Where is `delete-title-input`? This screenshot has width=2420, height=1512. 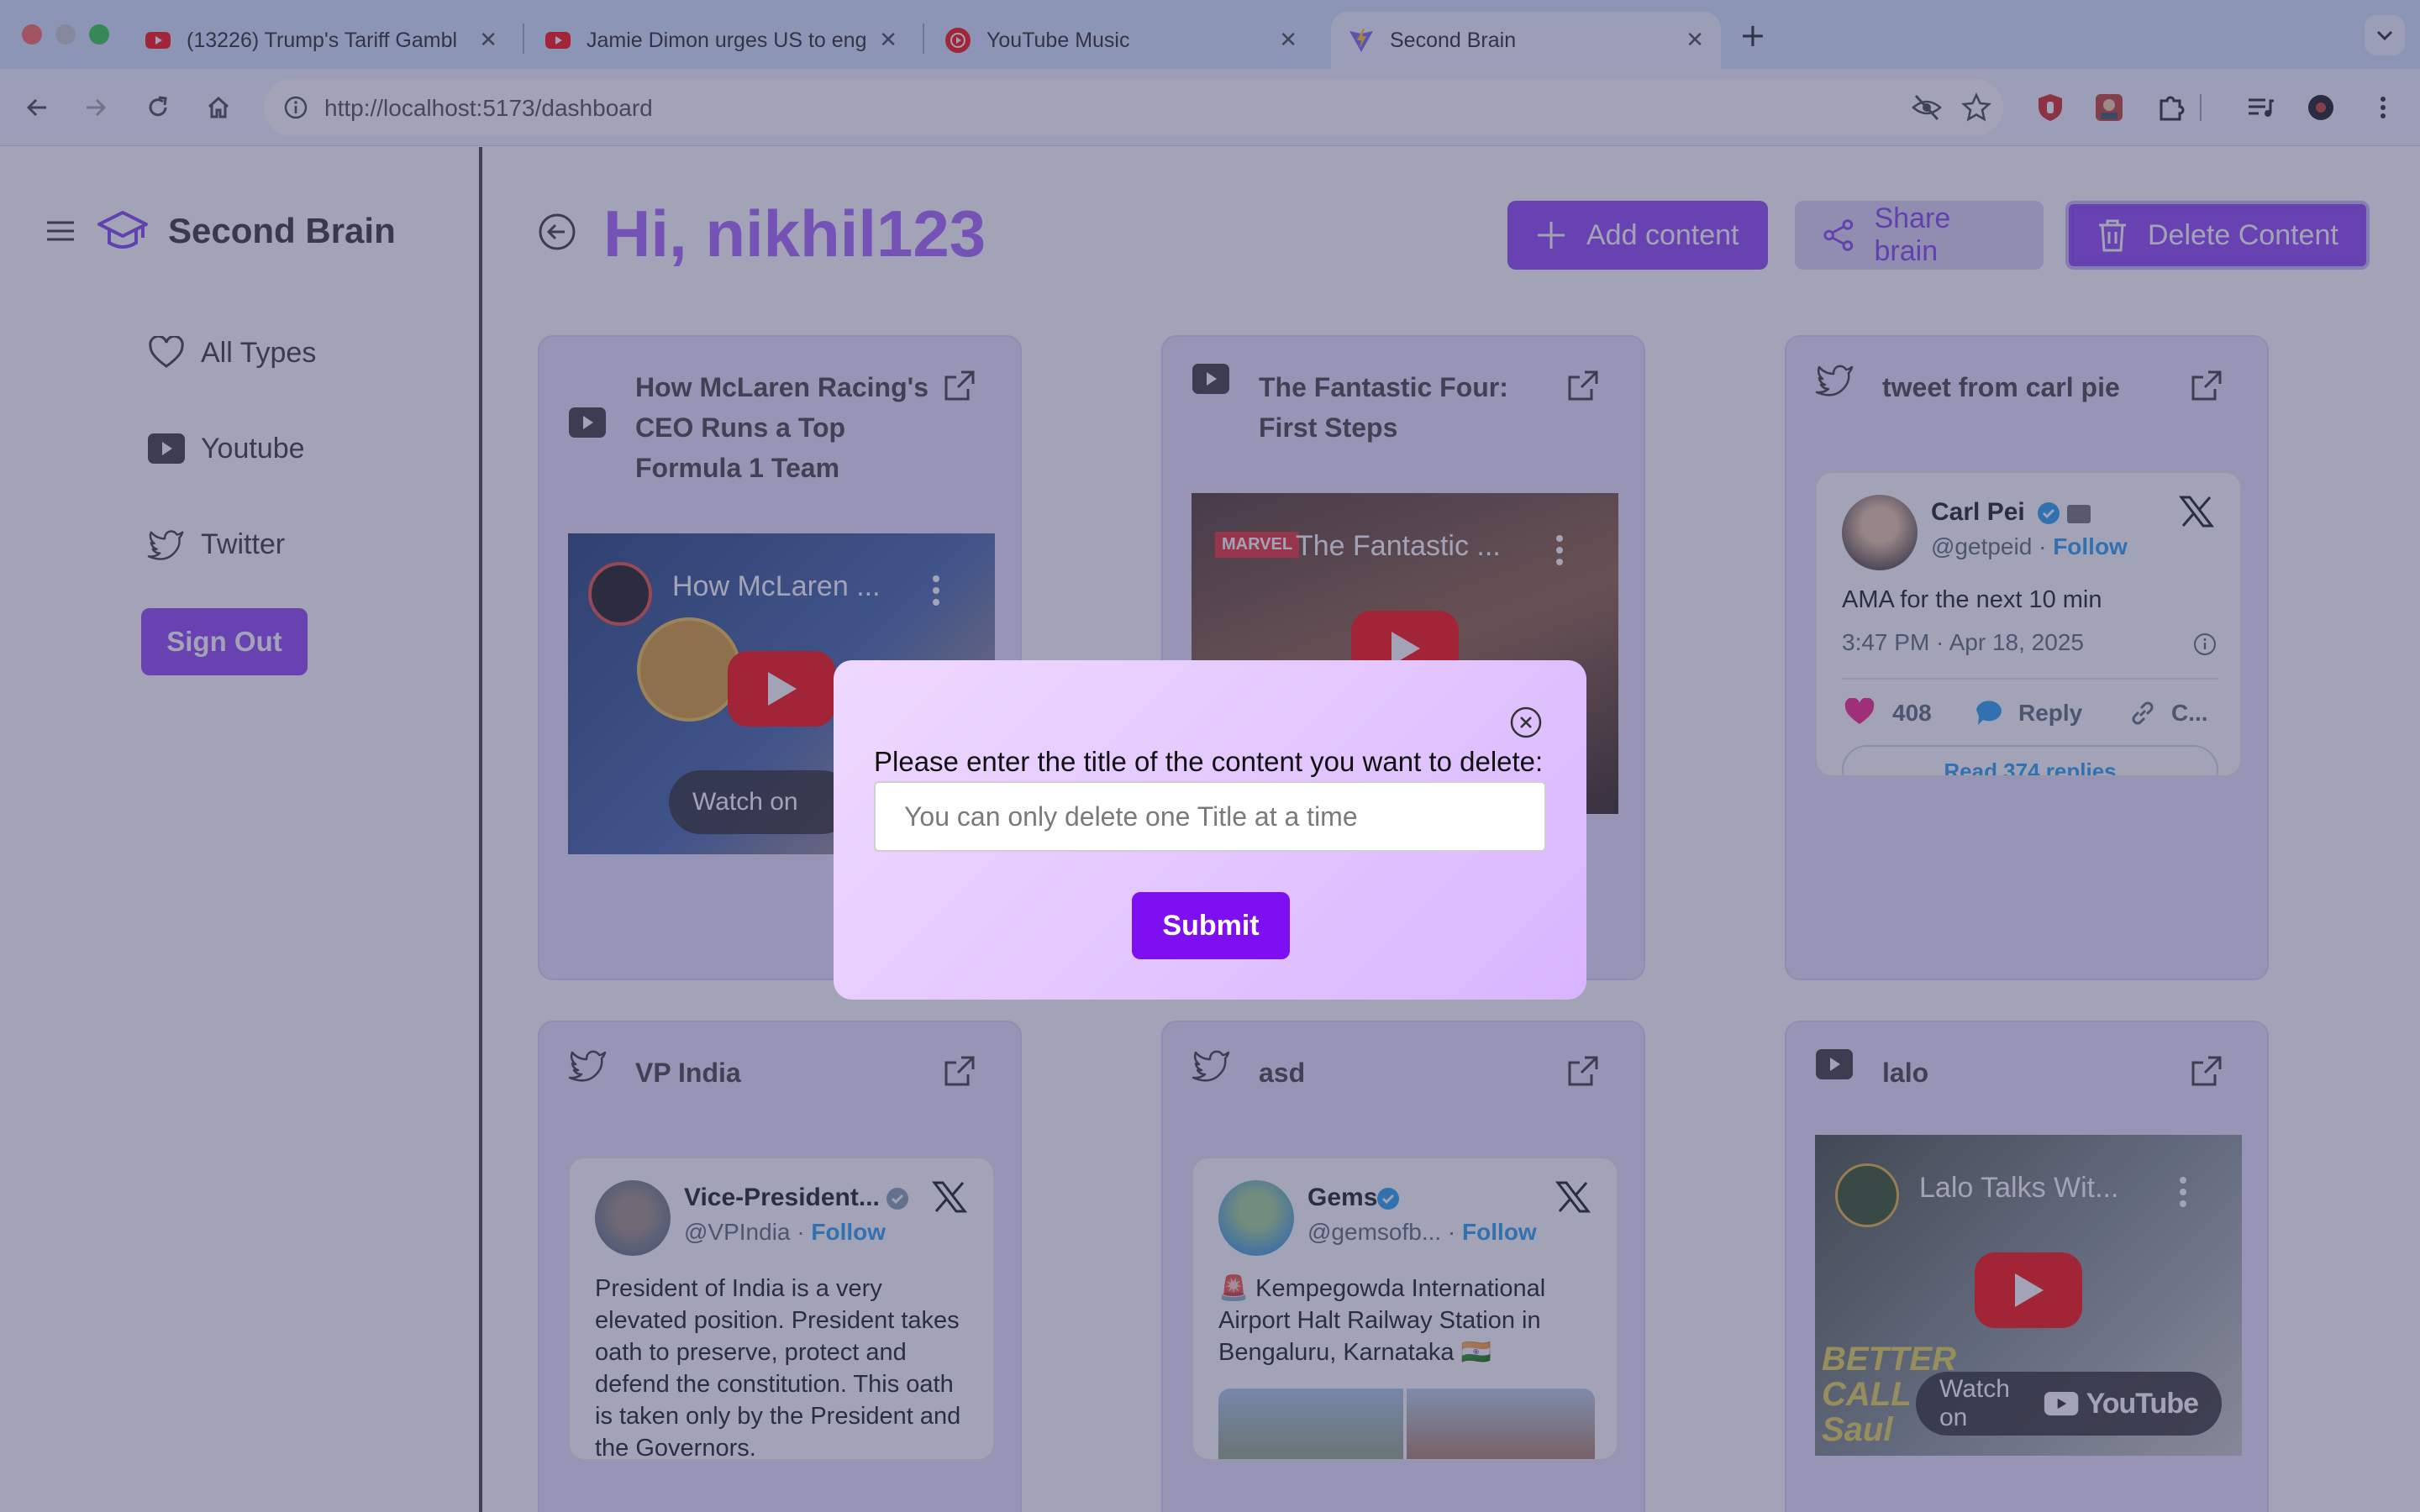
delete-title-input is located at coordinates (1210, 816).